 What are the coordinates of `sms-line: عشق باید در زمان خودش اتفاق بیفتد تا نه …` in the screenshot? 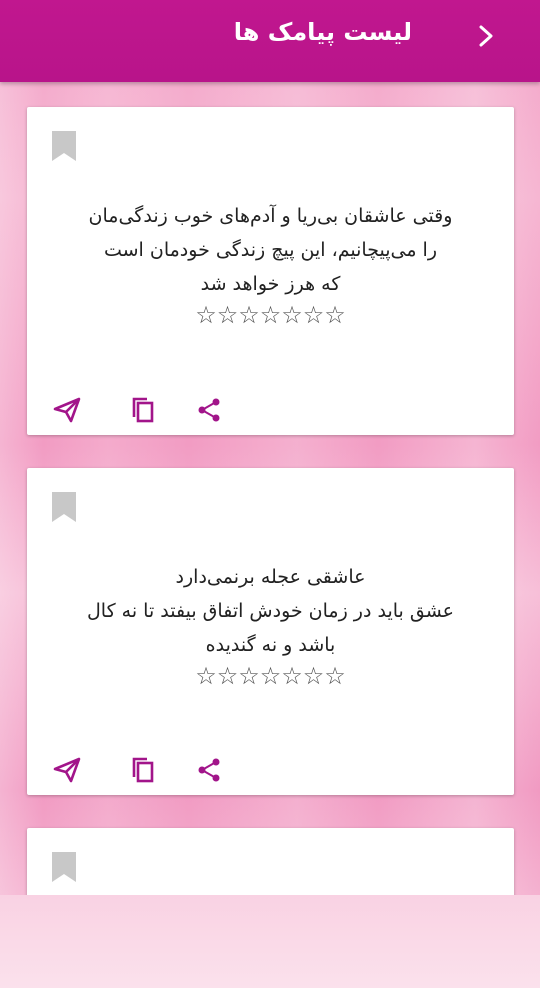 It's located at (270, 611).